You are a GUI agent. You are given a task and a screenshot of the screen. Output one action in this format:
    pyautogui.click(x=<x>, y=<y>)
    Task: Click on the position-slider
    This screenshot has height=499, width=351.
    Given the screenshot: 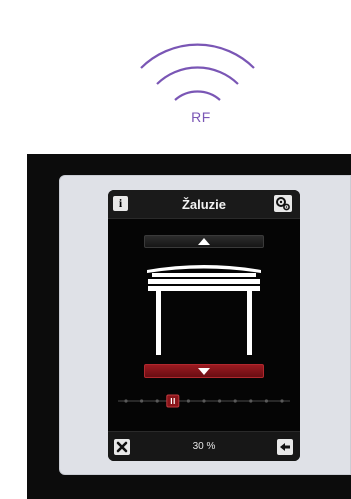 What is the action you would take?
    pyautogui.click(x=204, y=401)
    